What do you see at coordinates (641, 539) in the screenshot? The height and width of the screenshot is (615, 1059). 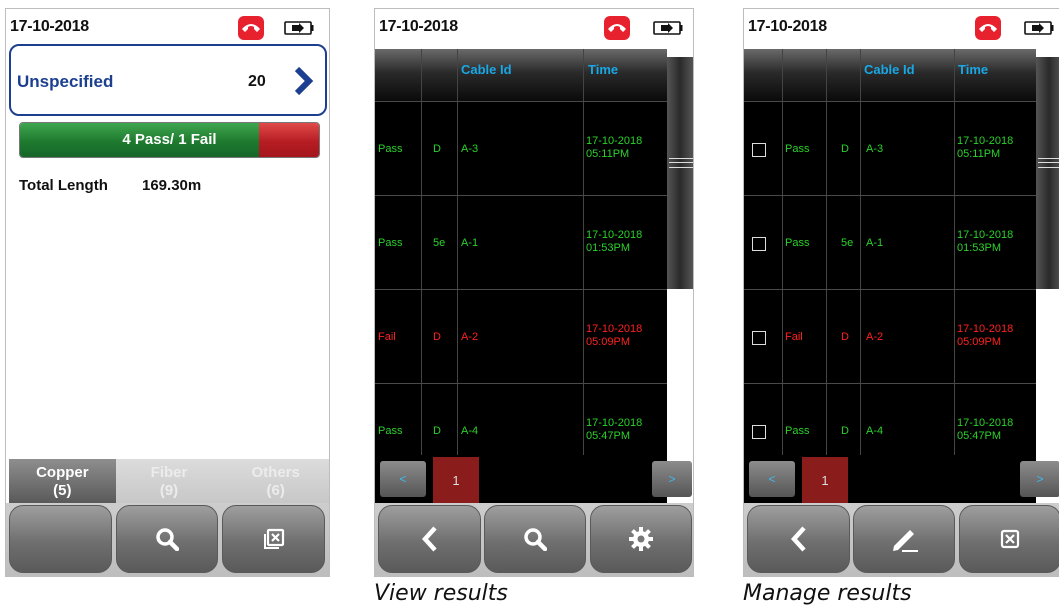 I see `settings-button` at bounding box center [641, 539].